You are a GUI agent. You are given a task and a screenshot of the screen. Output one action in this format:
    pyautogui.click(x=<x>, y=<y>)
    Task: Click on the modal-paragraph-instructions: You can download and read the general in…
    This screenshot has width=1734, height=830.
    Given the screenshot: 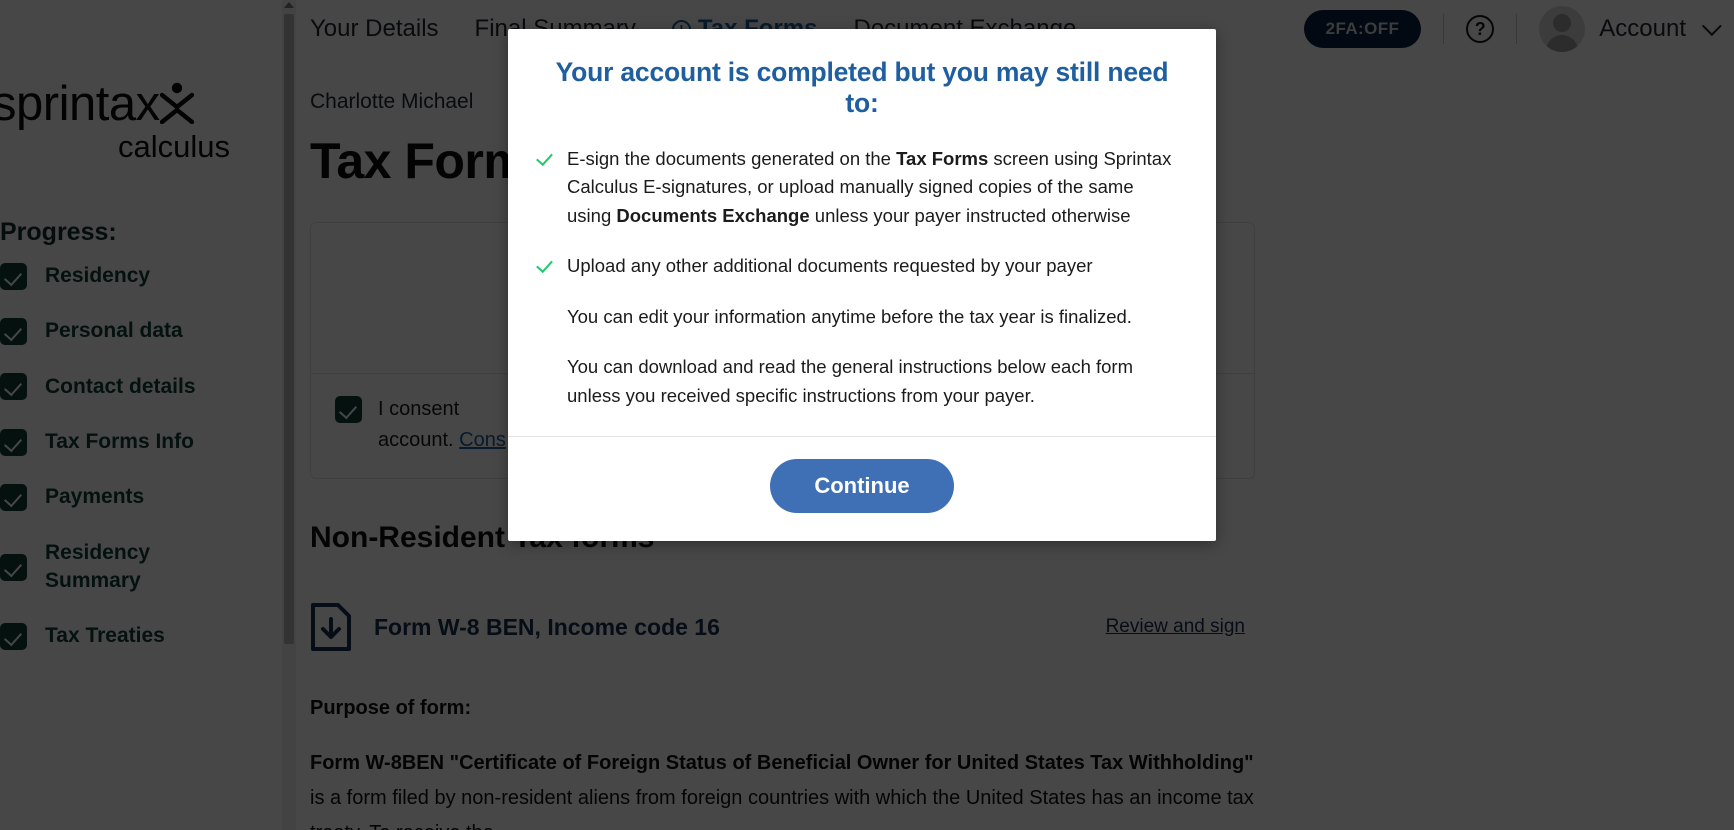 What is the action you would take?
    pyautogui.click(x=850, y=381)
    